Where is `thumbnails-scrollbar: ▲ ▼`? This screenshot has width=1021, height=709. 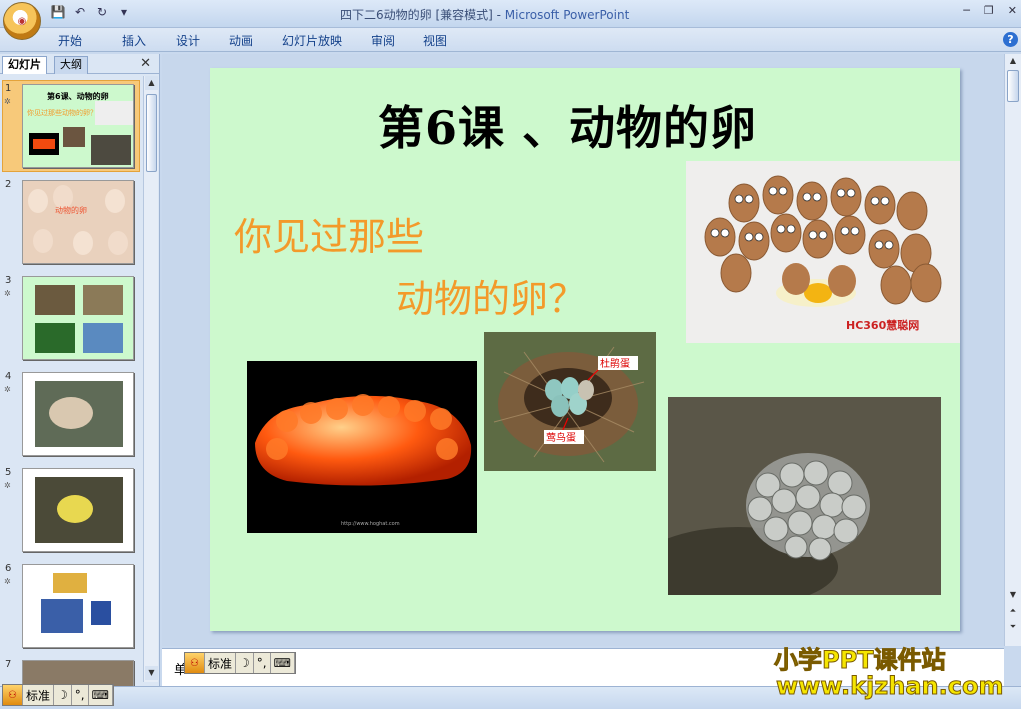 thumbnails-scrollbar: ▲ ▼ is located at coordinates (150, 379).